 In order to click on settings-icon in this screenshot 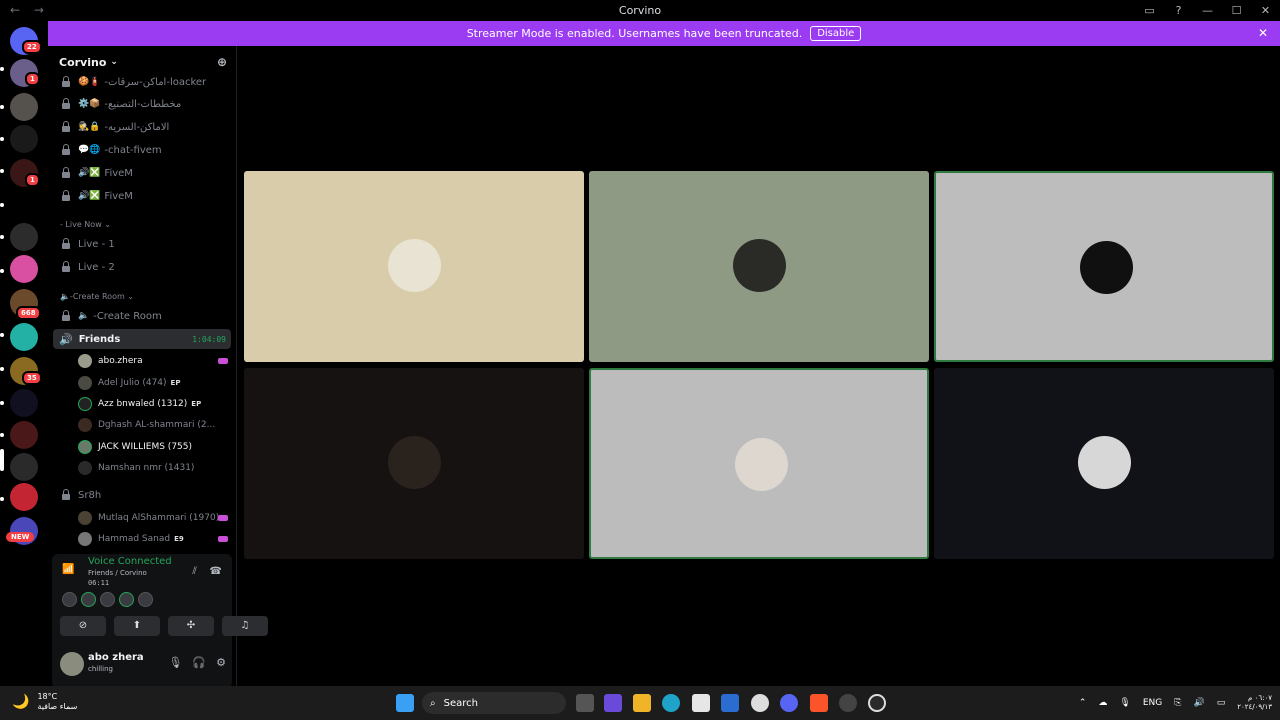, I will do `click(760, 703)`.